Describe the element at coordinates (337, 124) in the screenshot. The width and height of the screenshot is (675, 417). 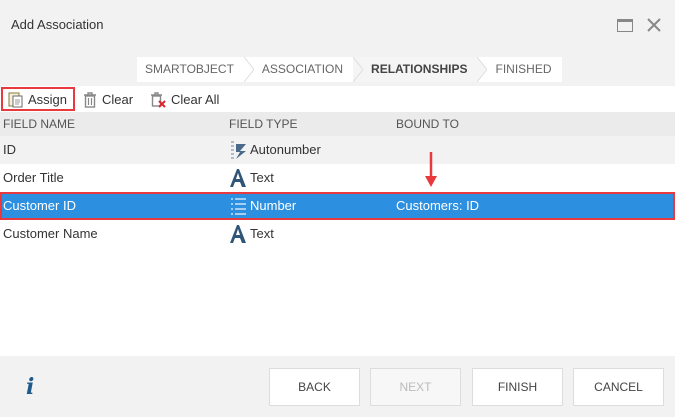
I see `grid-header: FIELD NAME FIELD TYPE BOUND TO` at that location.